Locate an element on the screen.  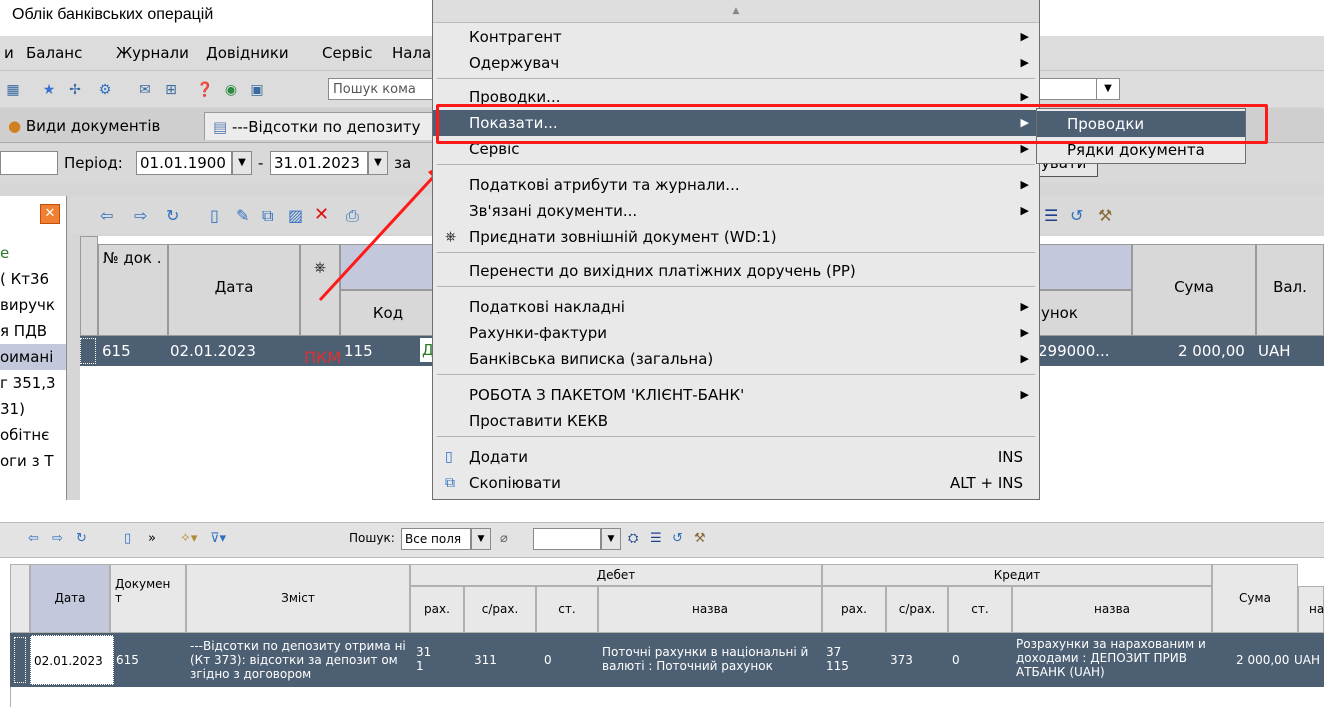
column-credit-subacc: с/рах. is located at coordinates (917, 609).